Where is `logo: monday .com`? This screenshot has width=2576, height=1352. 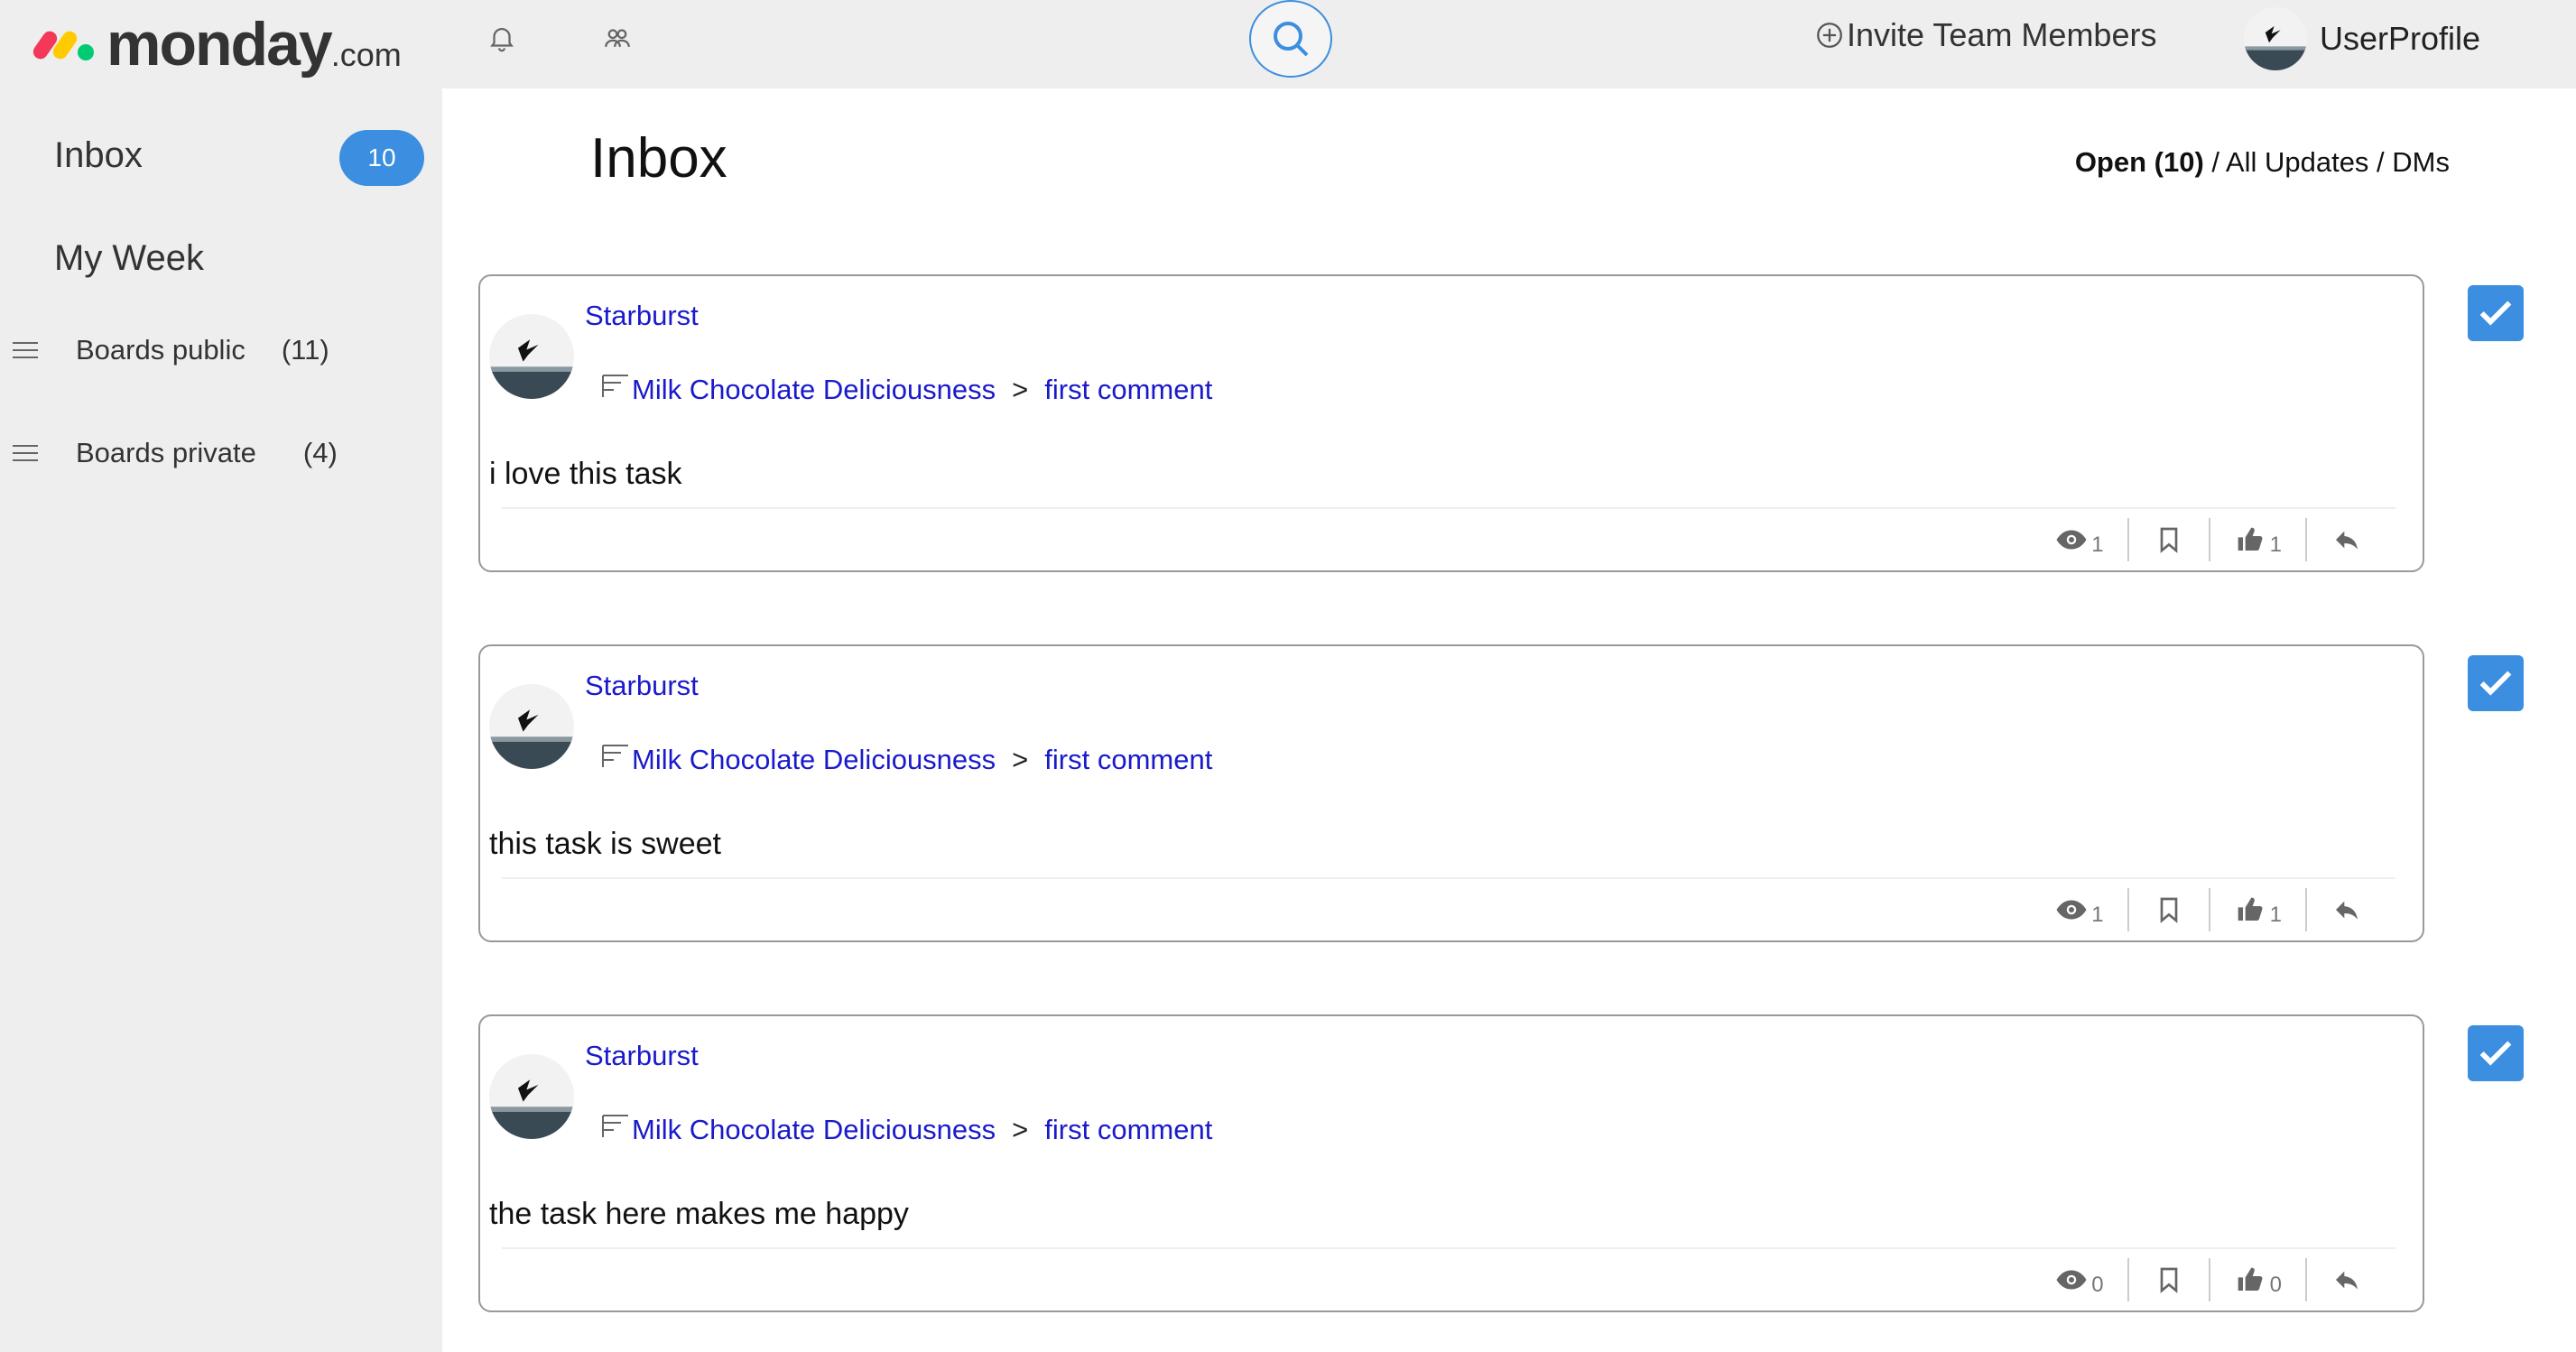 logo: monday .com is located at coordinates (216, 44).